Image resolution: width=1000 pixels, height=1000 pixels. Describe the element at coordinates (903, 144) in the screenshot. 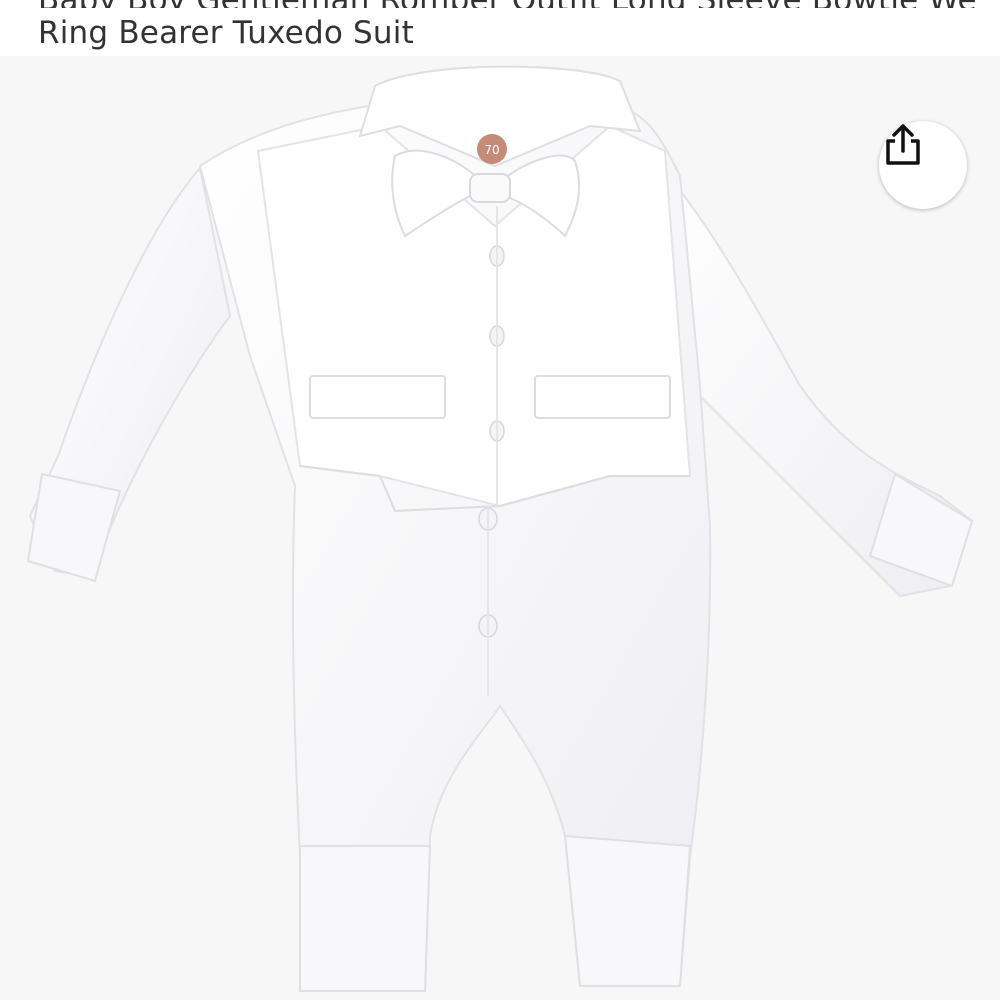

I see `share-icon` at that location.